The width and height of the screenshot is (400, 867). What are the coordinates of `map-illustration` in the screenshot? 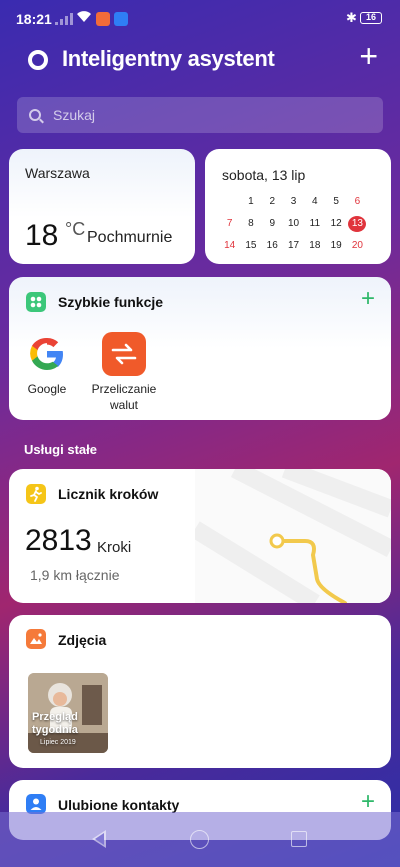 It's located at (293, 536).